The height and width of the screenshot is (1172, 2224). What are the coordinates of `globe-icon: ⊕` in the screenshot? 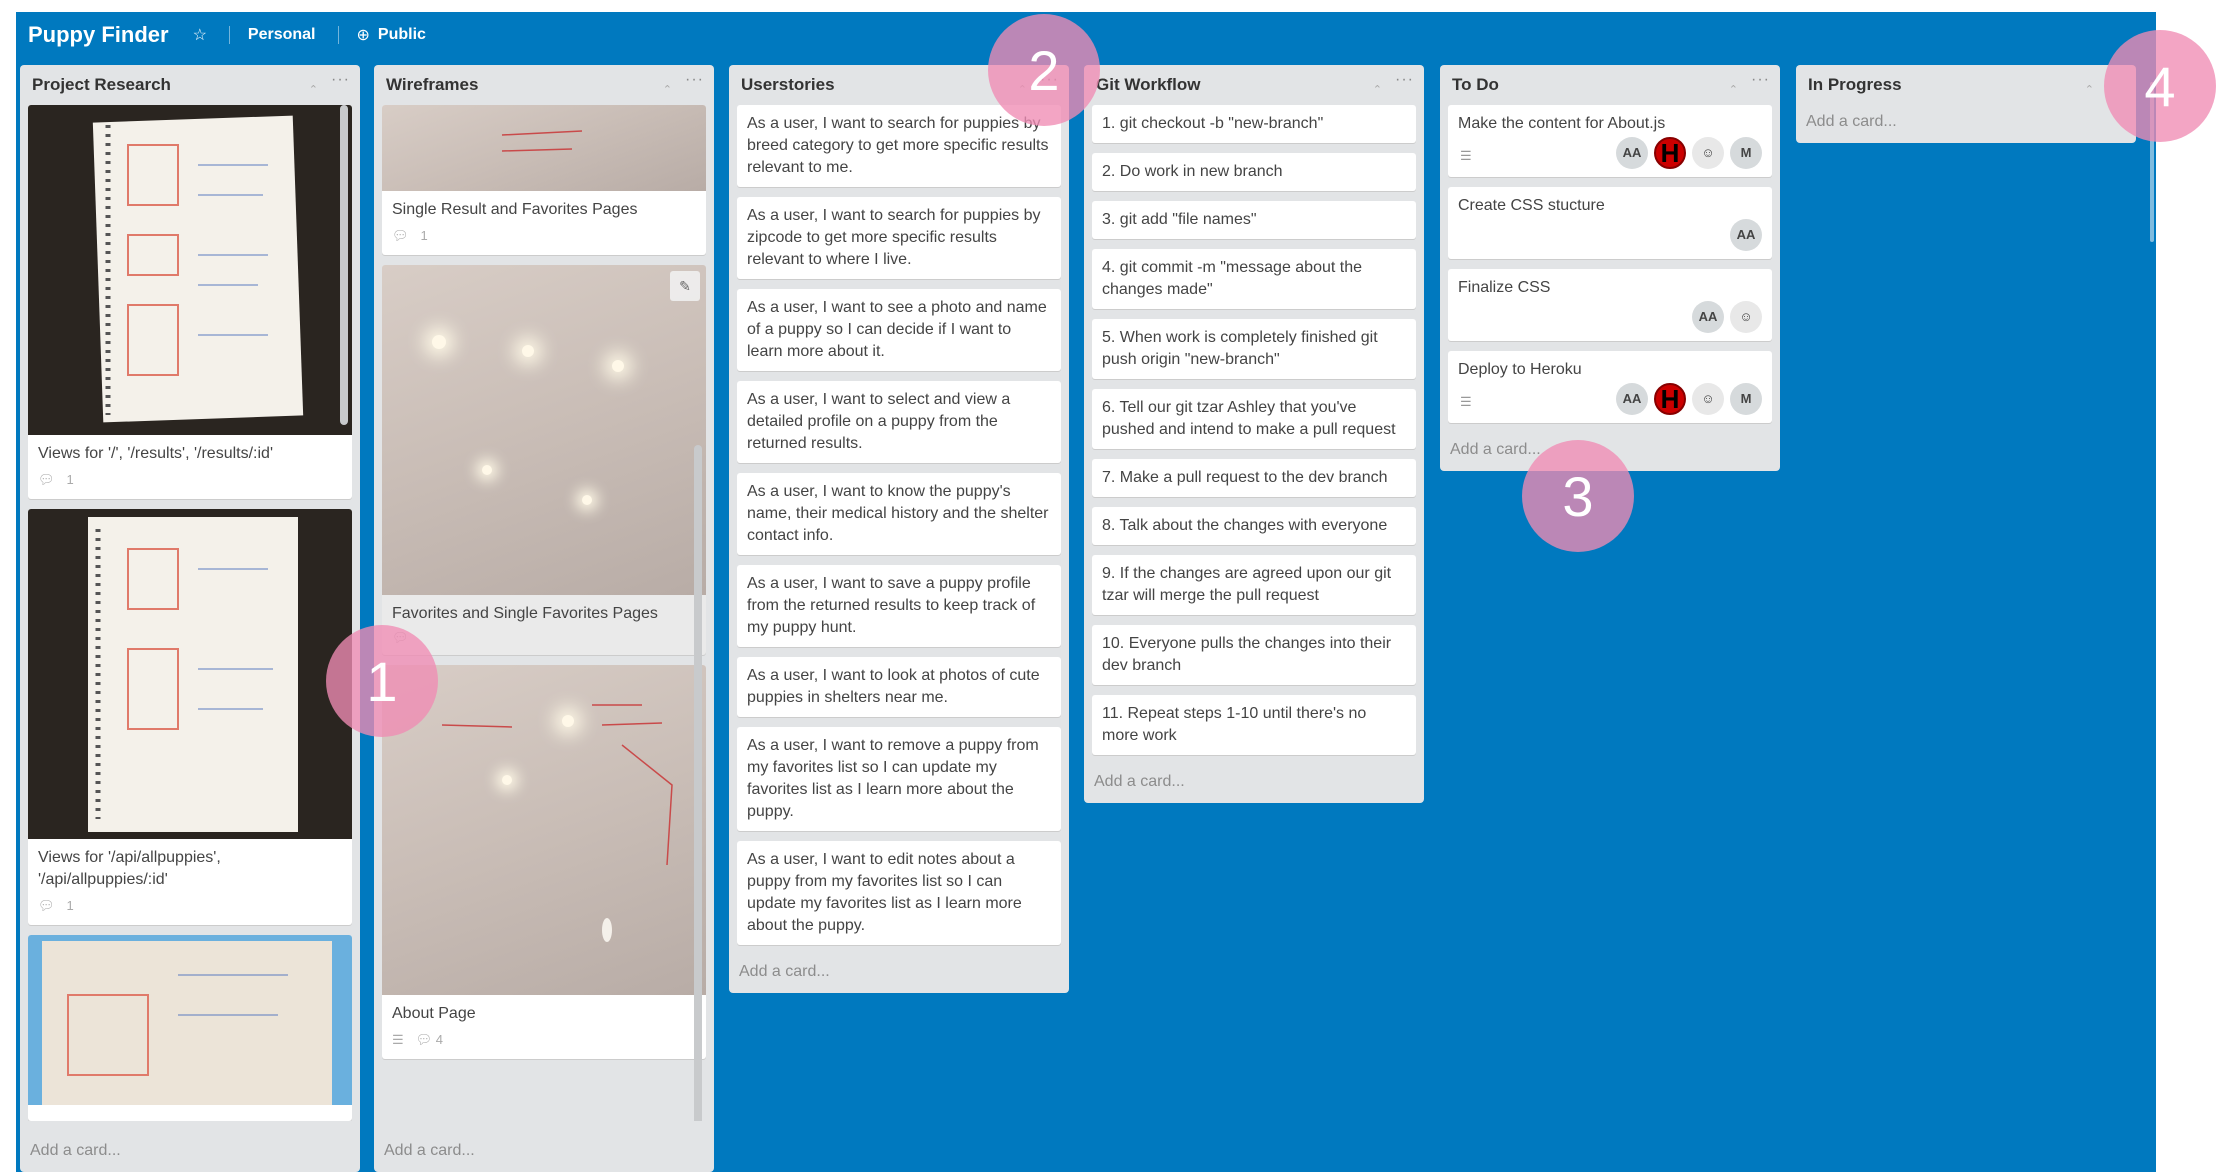 It's located at (363, 35).